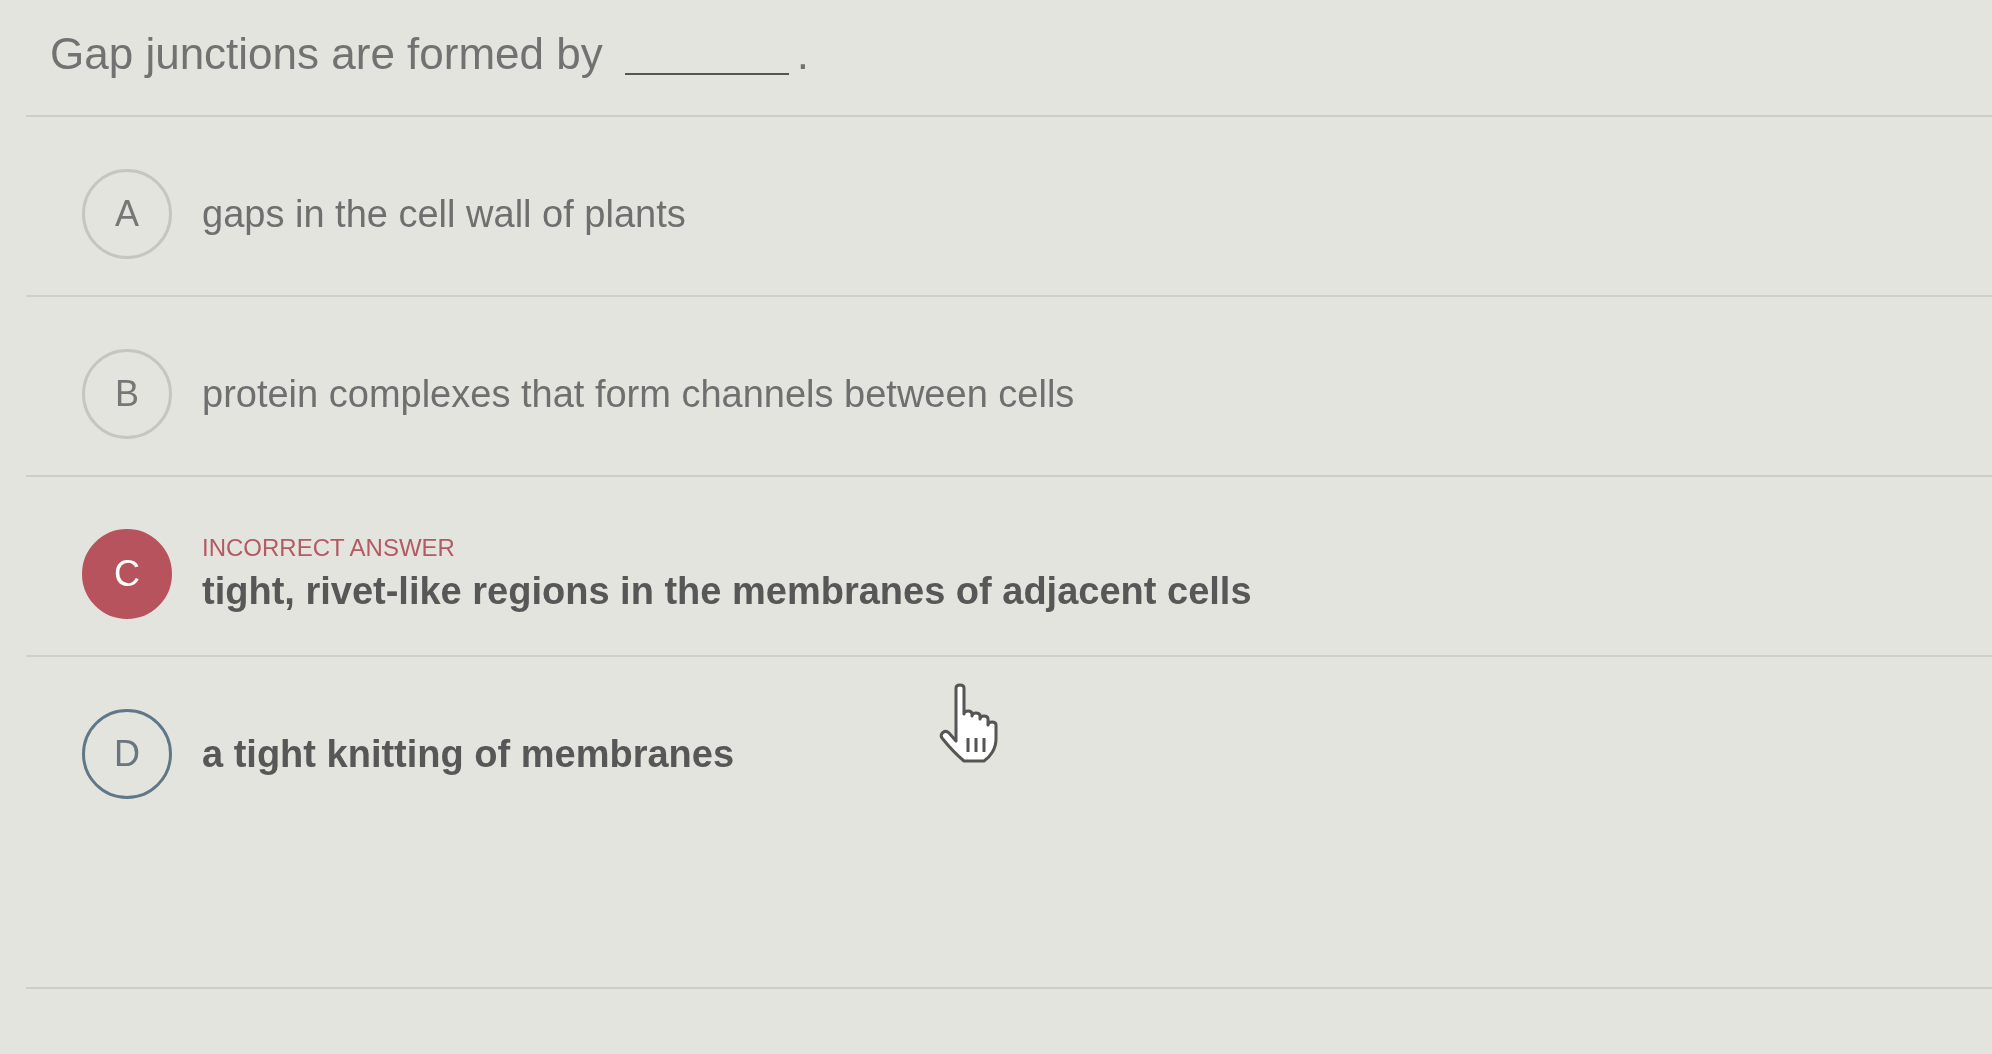 The image size is (1992, 1054). What do you see at coordinates (127, 394) in the screenshot?
I see `choice-letter-button: B` at bounding box center [127, 394].